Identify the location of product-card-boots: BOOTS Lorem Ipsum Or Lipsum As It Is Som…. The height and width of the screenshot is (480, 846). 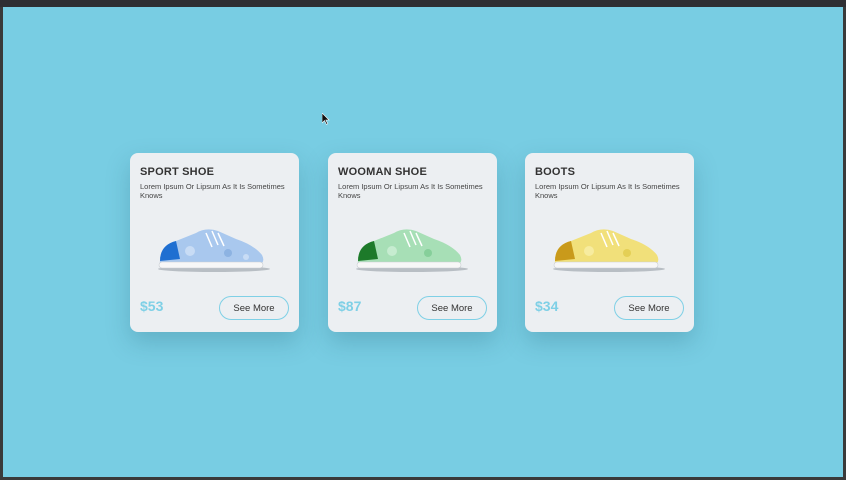
(609, 242).